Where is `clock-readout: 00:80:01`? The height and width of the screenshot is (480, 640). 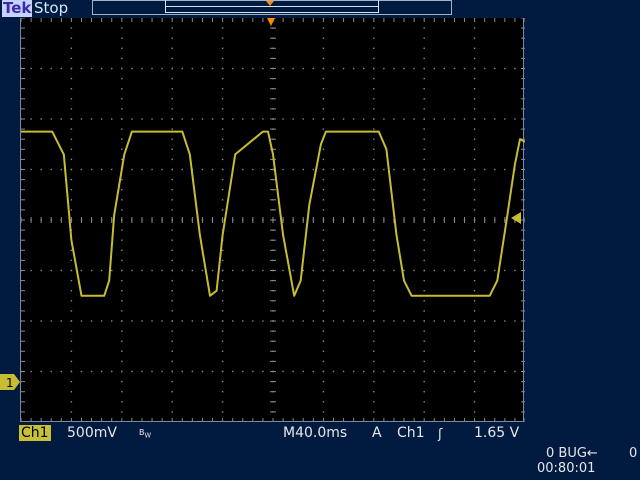
clock-readout: 00:80:01 is located at coordinates (566, 468).